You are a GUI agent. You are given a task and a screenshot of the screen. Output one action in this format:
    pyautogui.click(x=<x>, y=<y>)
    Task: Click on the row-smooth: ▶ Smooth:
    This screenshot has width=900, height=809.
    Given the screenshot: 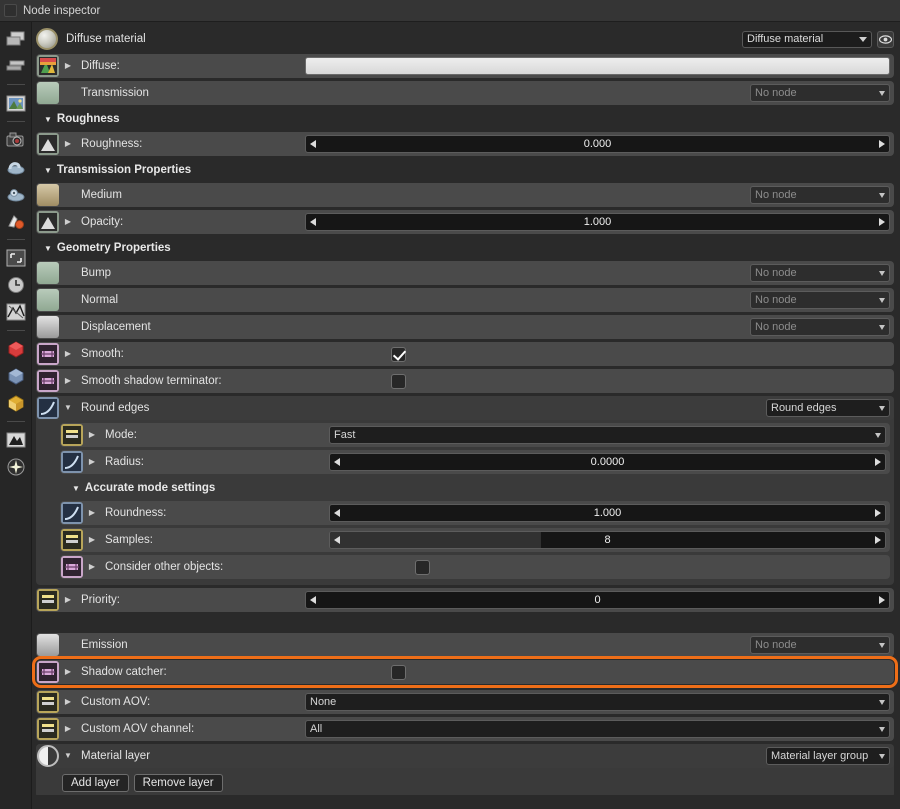 What is the action you would take?
    pyautogui.click(x=465, y=354)
    